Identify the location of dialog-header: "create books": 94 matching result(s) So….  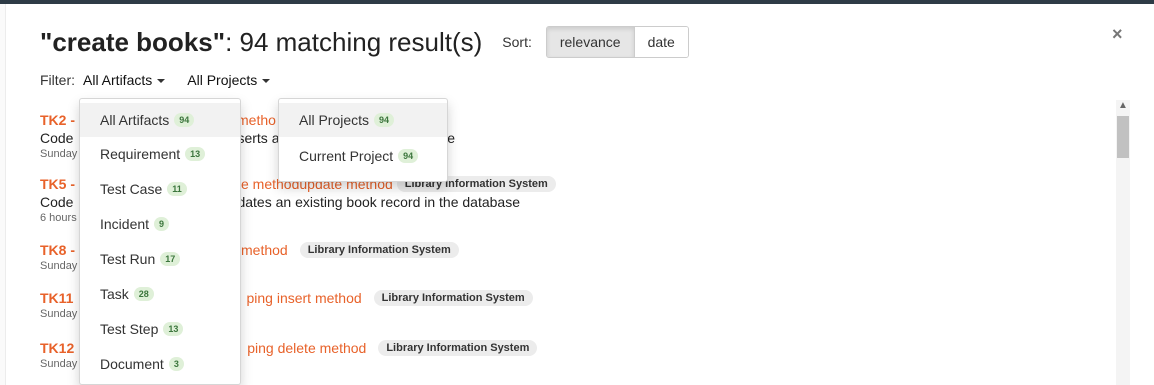
(364, 42).